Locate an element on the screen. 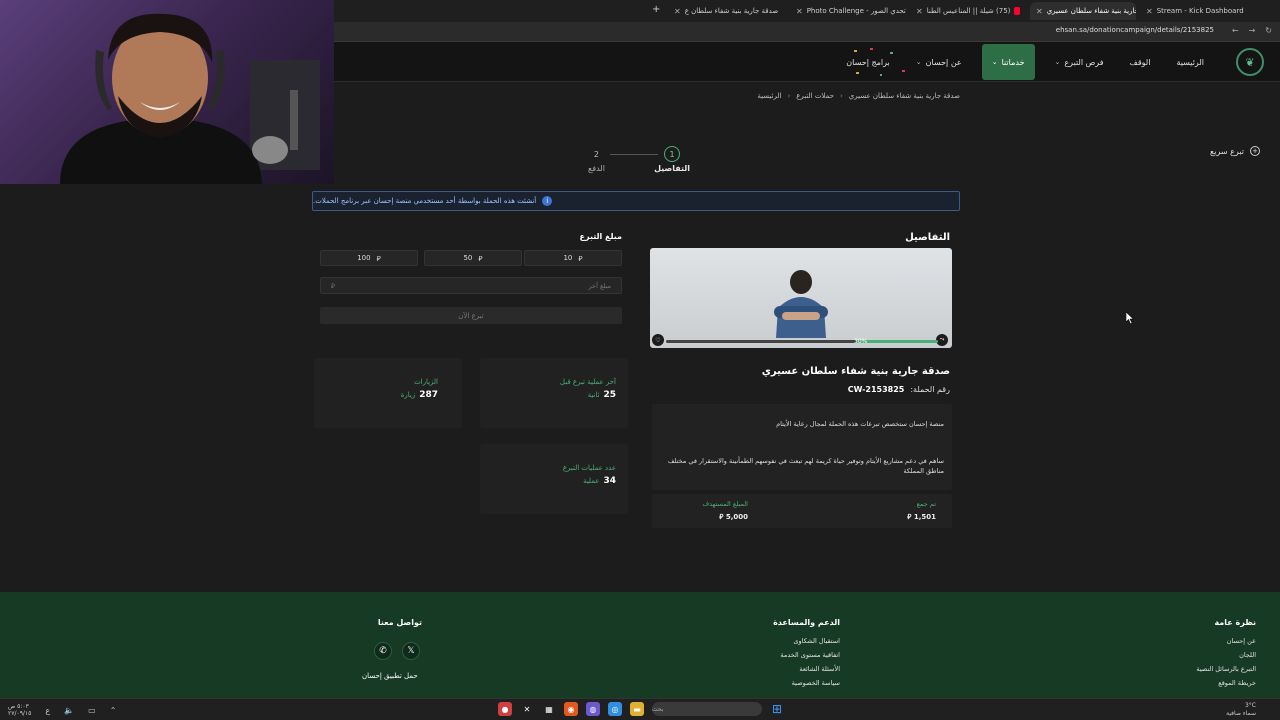  stepper: 1 التفاصيل 2 الدفع is located at coordinates (635, 161).